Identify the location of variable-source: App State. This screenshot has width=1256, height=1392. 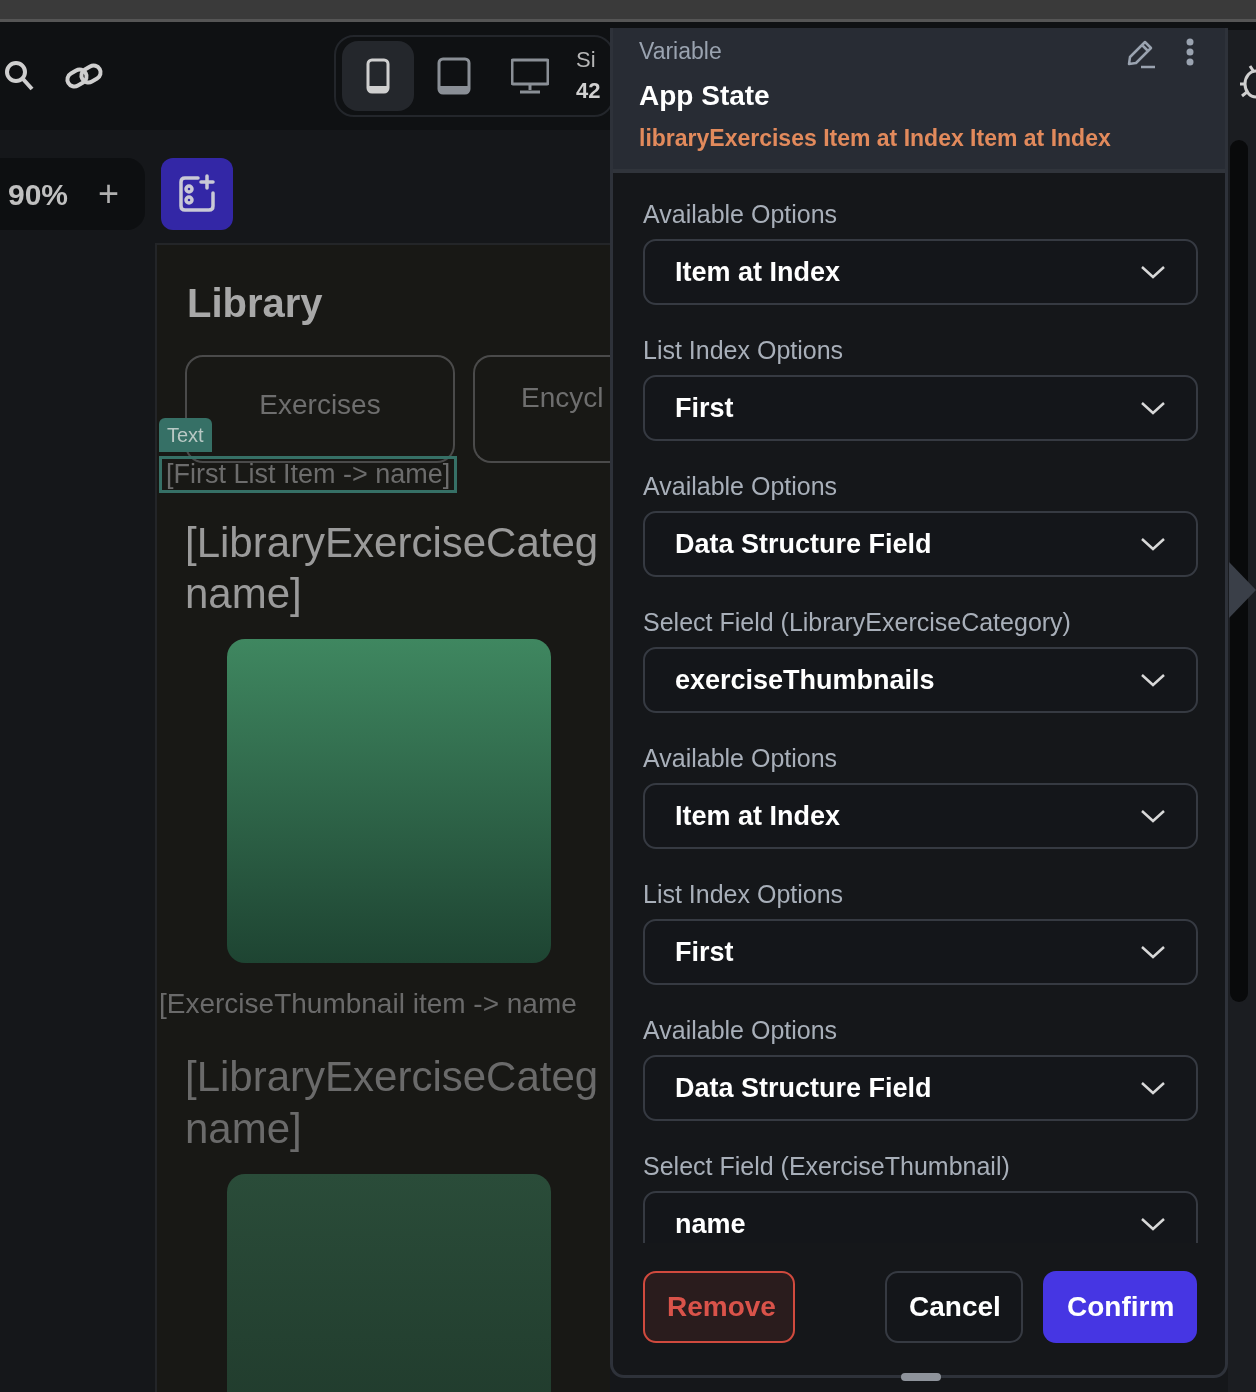
(705, 95).